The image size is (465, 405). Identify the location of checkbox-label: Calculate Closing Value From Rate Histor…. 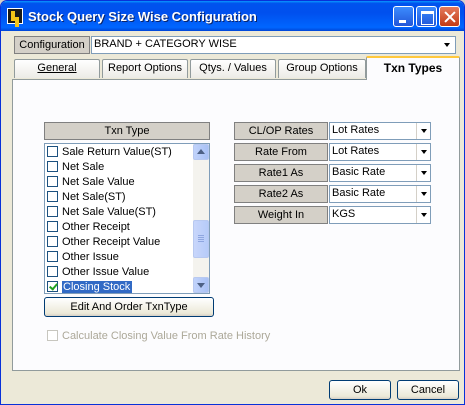
(166, 336).